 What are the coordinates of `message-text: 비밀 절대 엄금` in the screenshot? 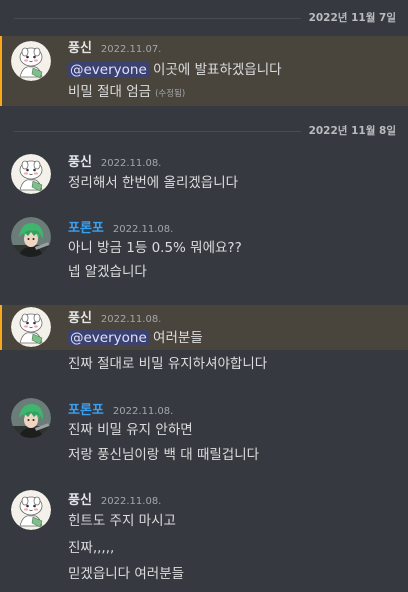 It's located at (110, 92).